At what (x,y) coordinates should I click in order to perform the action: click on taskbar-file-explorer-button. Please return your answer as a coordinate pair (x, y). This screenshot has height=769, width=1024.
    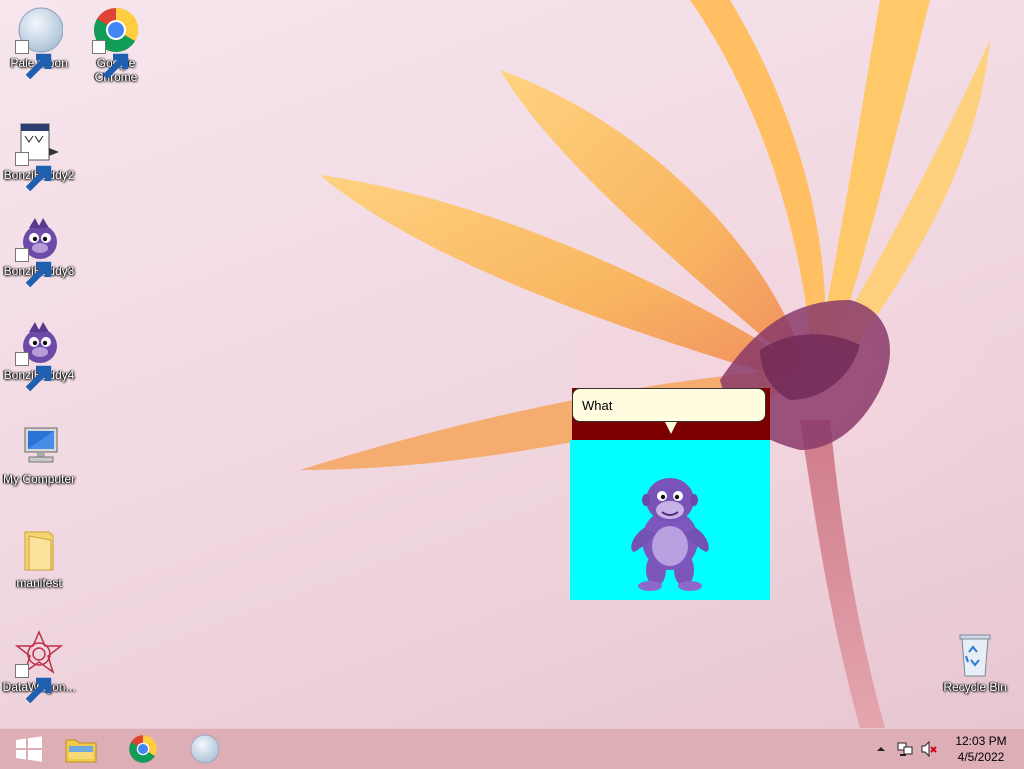
    Looking at the image, I should click on (81, 749).